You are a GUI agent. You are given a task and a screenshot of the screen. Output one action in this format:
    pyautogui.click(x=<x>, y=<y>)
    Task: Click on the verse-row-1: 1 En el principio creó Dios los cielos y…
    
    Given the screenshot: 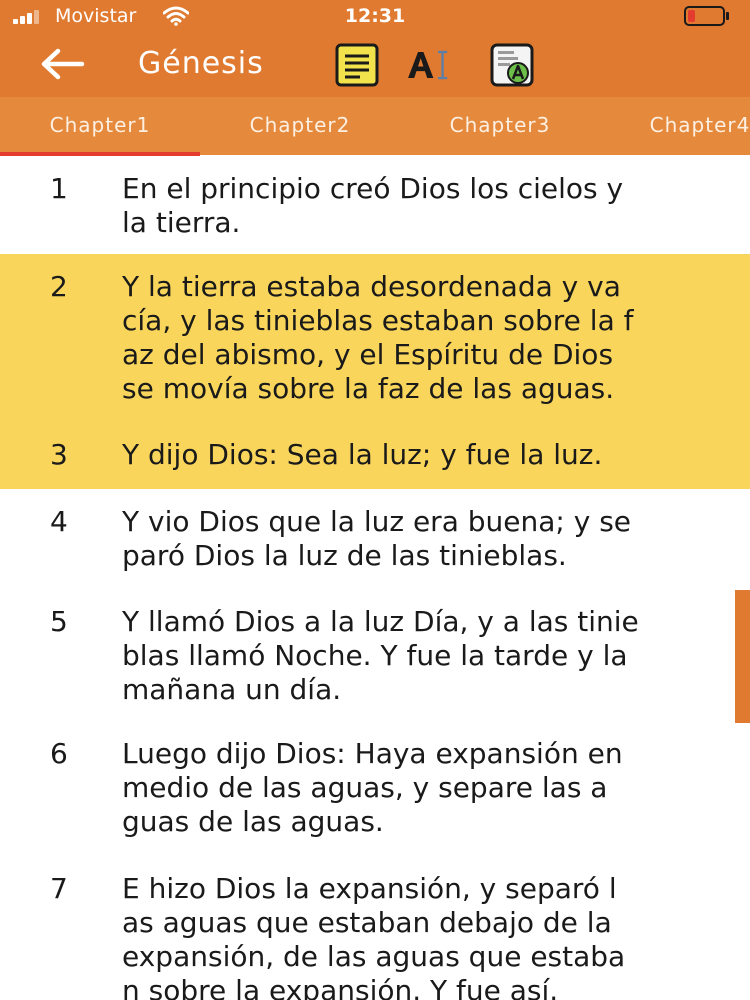 What is the action you would take?
    pyautogui.click(x=375, y=205)
    